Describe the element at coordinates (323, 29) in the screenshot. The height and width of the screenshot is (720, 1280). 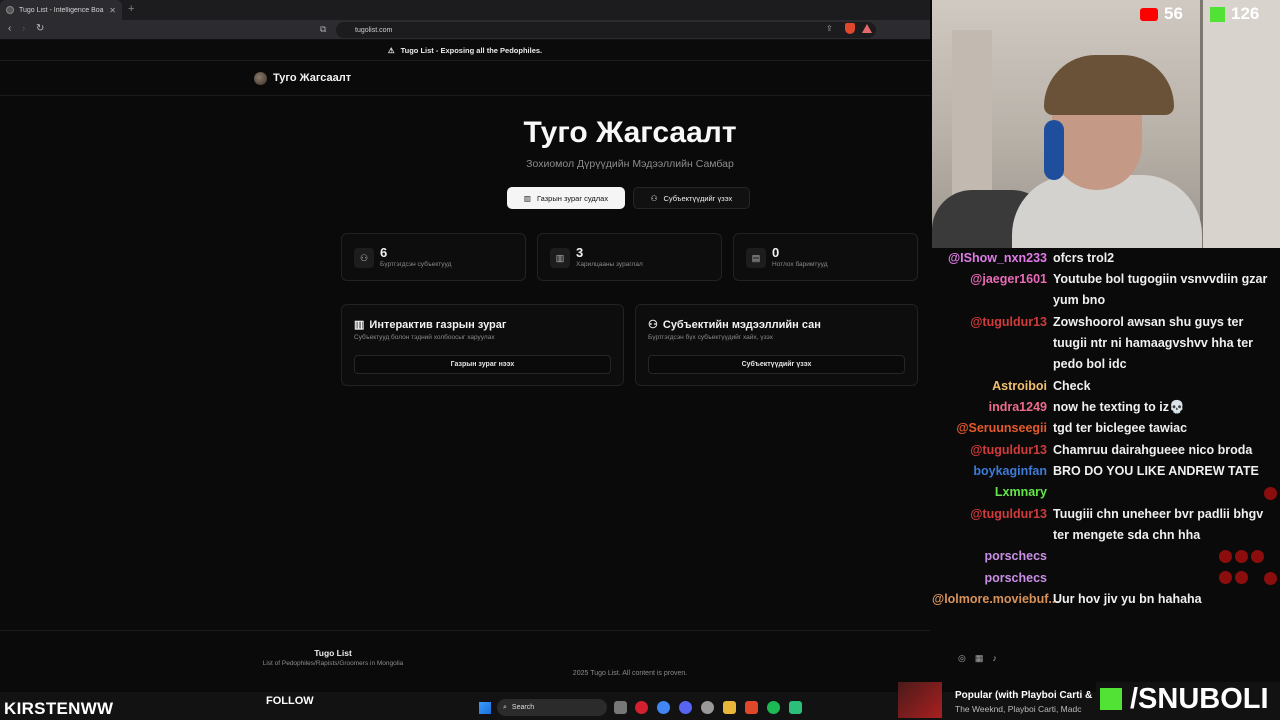
I see `bookmark-icon: ⧉` at that location.